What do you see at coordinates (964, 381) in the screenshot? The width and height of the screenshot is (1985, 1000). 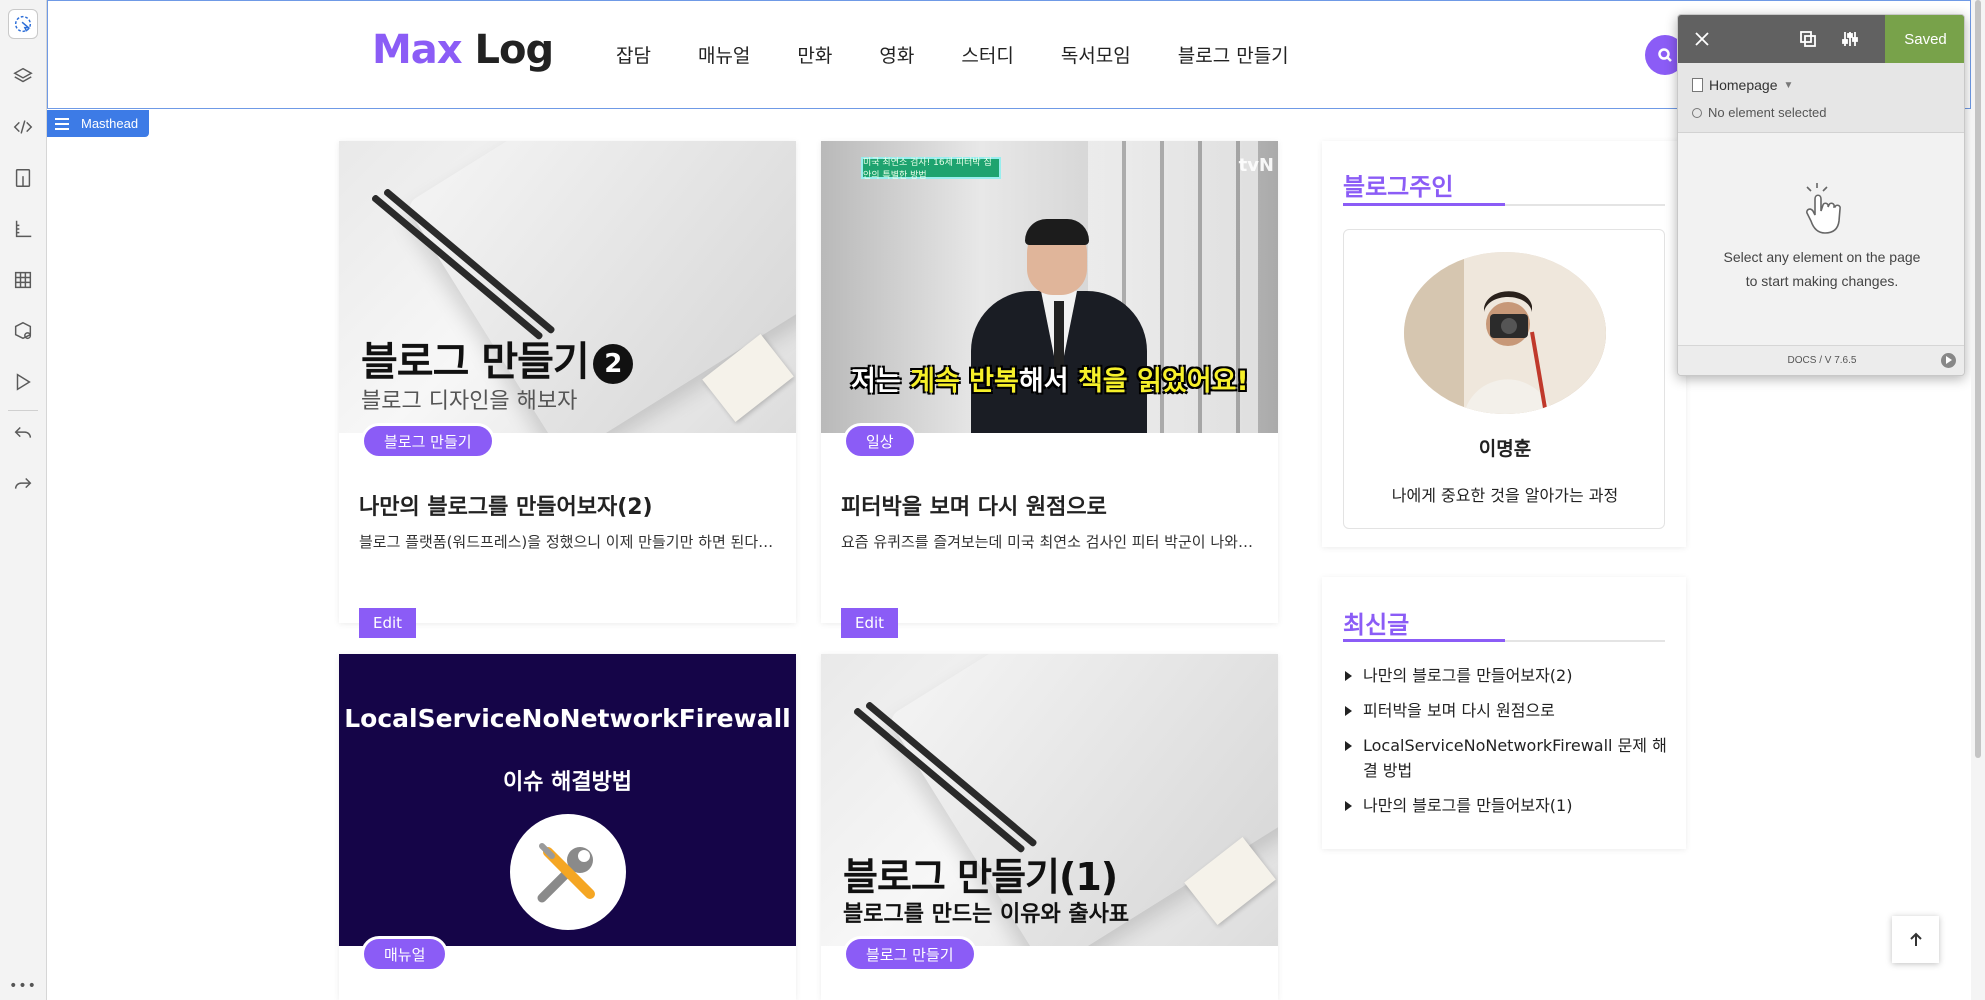 I see `video-subtitle-highlight: 계속 반복` at bounding box center [964, 381].